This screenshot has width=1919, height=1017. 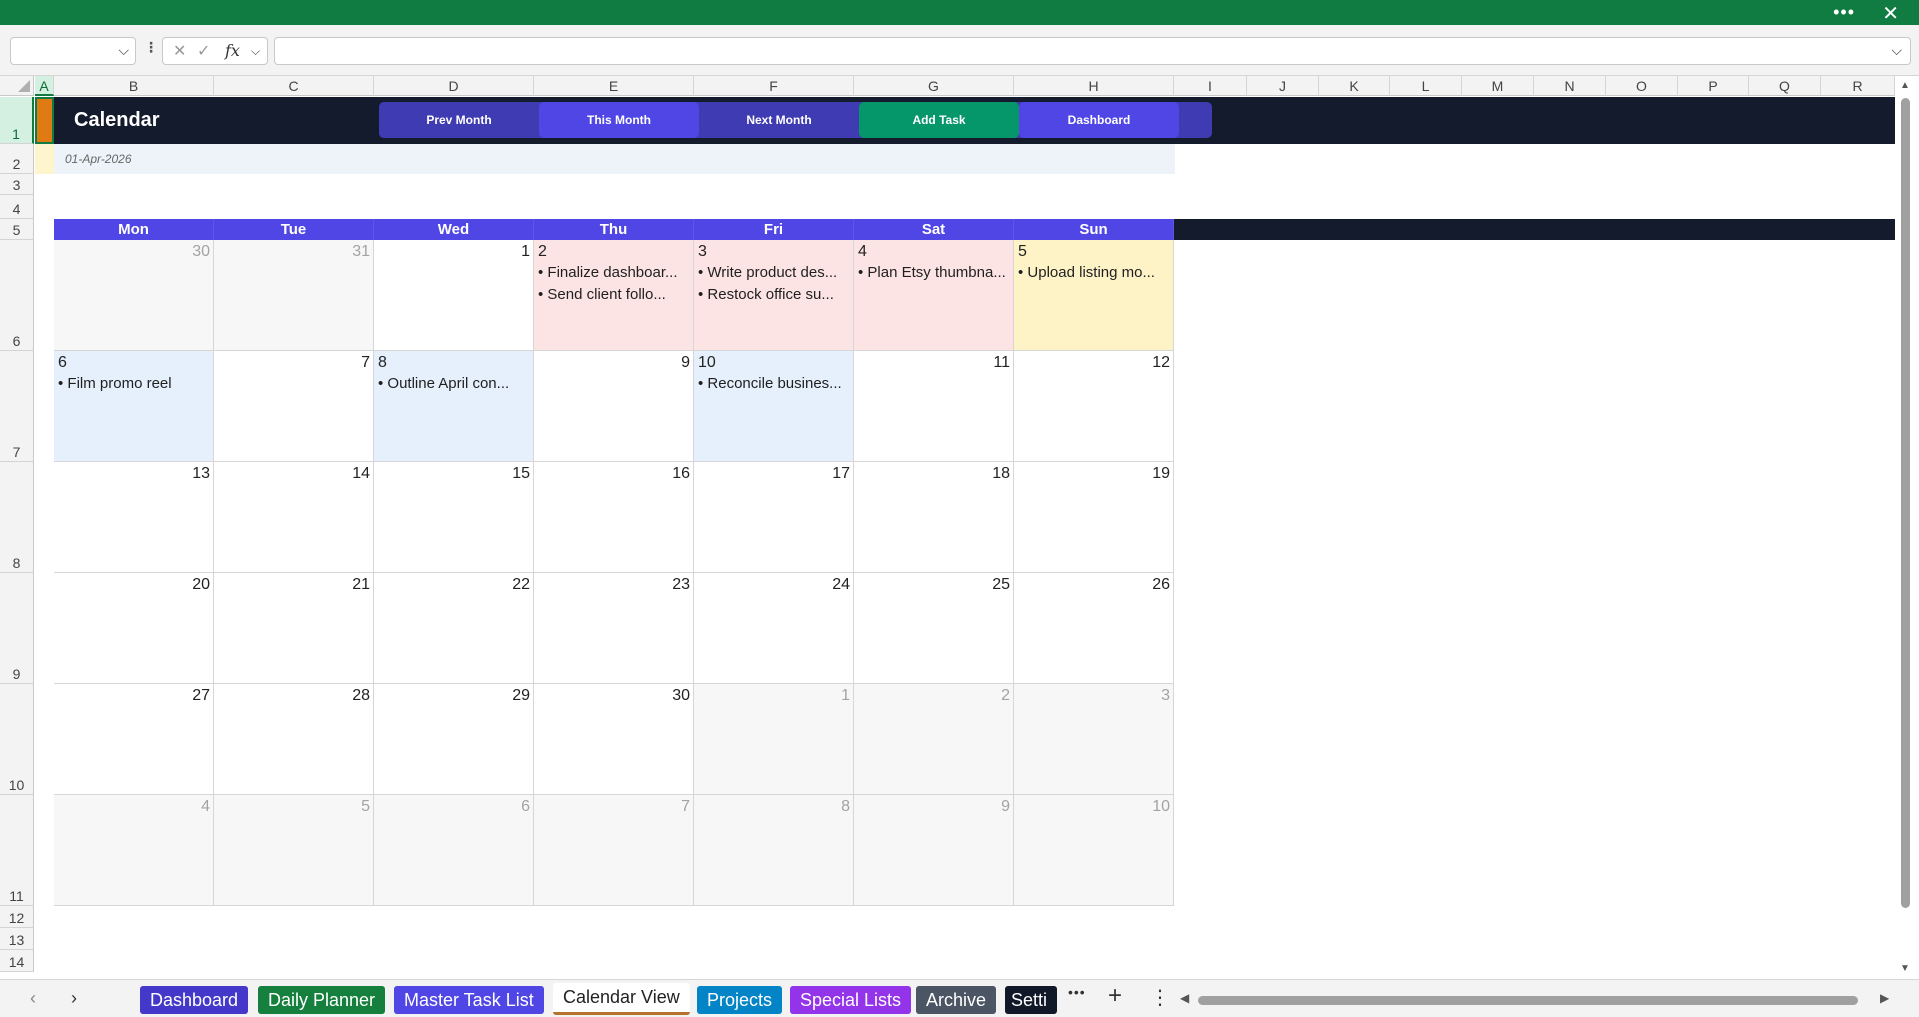 What do you see at coordinates (621, 999) in the screenshot?
I see `sheet-tab-calendar-view: Calendar View` at bounding box center [621, 999].